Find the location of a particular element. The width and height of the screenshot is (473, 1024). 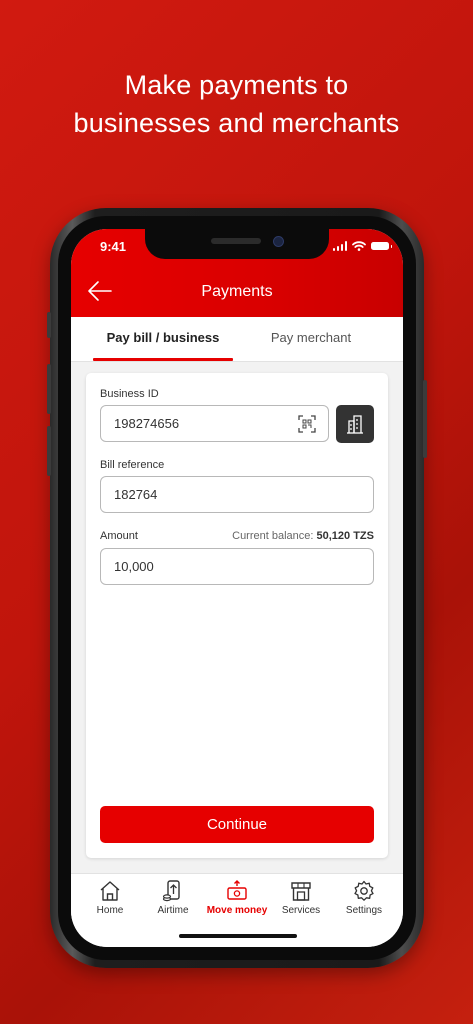

speaker-grille is located at coordinates (236, 241).